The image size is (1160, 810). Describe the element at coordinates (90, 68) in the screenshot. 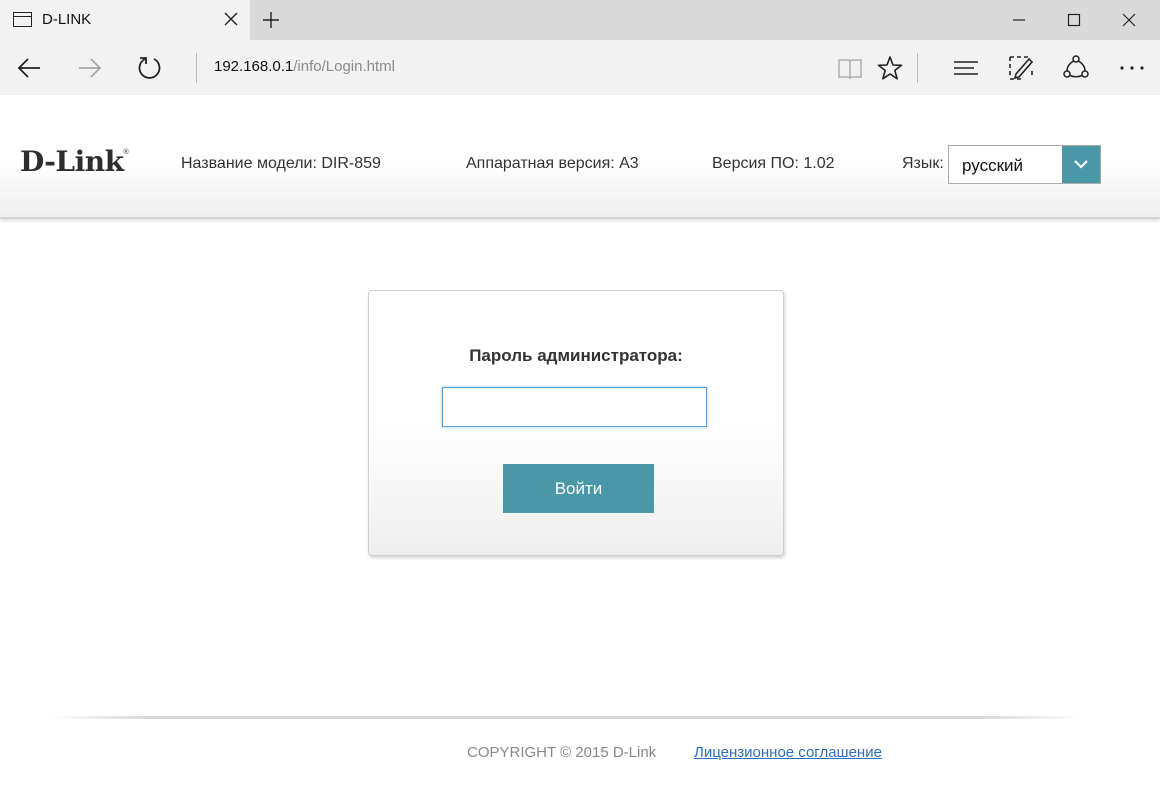

I see `forward-arrow-icon` at that location.